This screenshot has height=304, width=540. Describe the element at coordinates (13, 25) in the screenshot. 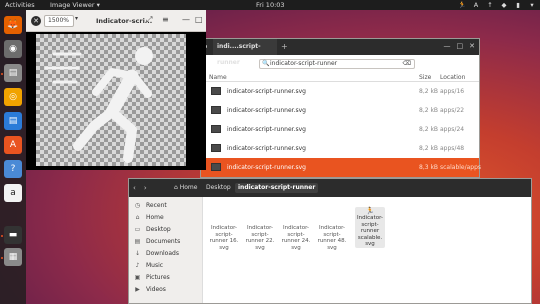

I see `firefox-icon: 🦊` at that location.